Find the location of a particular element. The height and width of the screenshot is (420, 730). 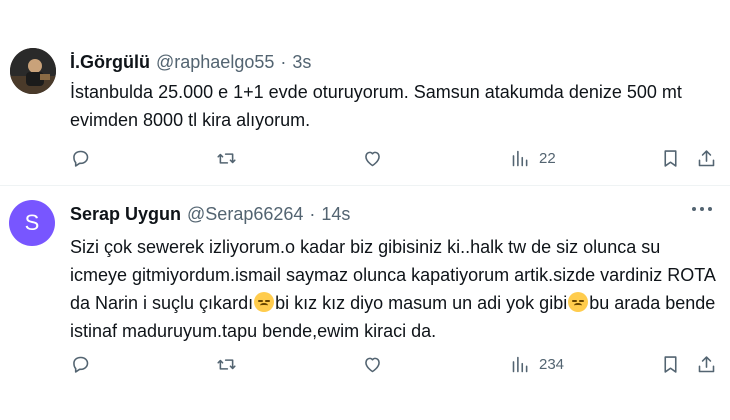

view-count: 234 is located at coordinates (552, 364).